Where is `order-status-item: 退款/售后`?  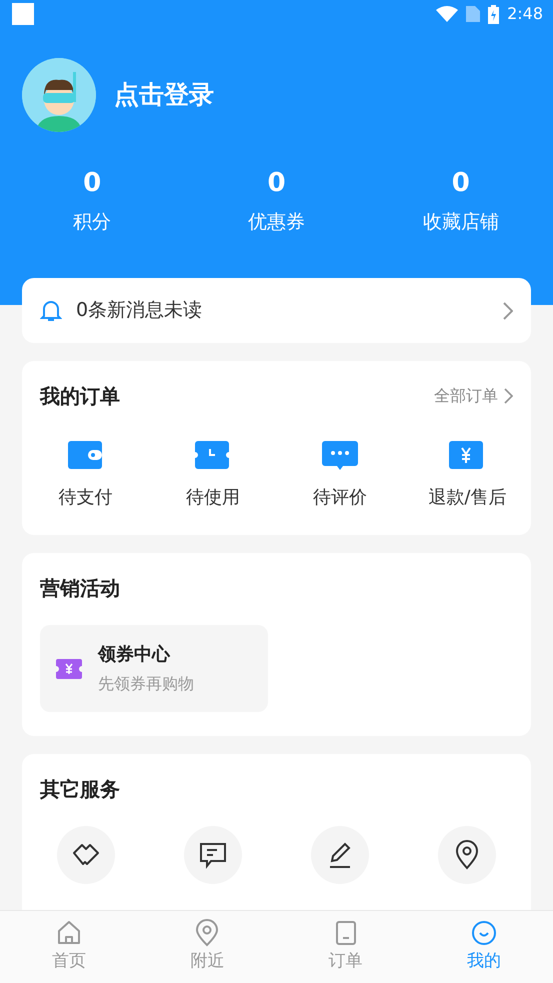
order-status-item: 退款/售后 is located at coordinates (467, 476).